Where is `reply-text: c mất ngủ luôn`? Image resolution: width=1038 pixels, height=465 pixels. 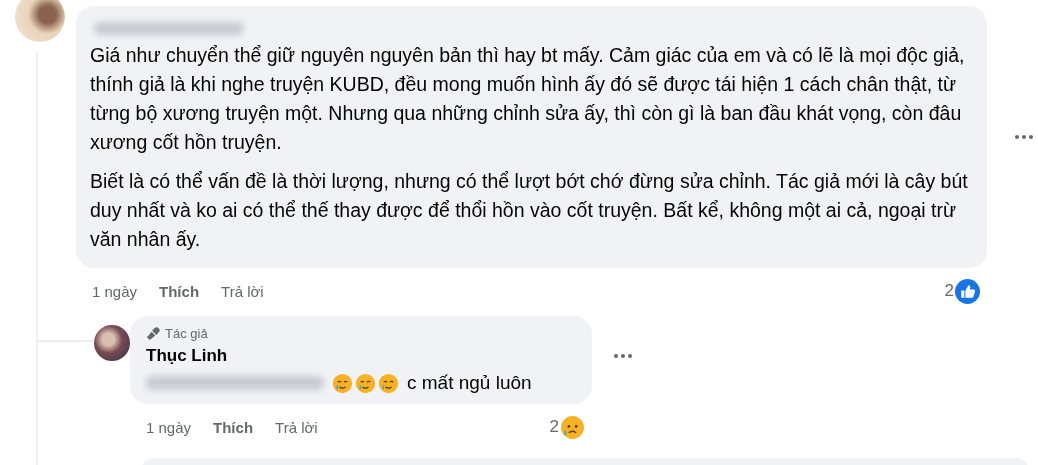 reply-text: c mất ngủ luôn is located at coordinates (469, 383).